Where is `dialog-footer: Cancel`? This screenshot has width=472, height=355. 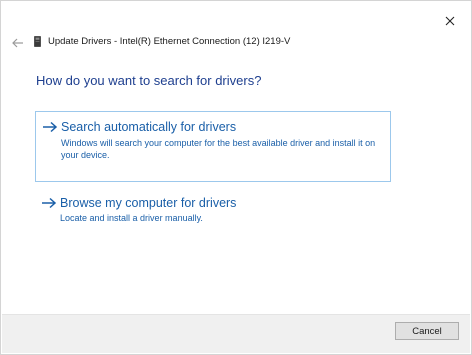 dialog-footer: Cancel is located at coordinates (236, 333).